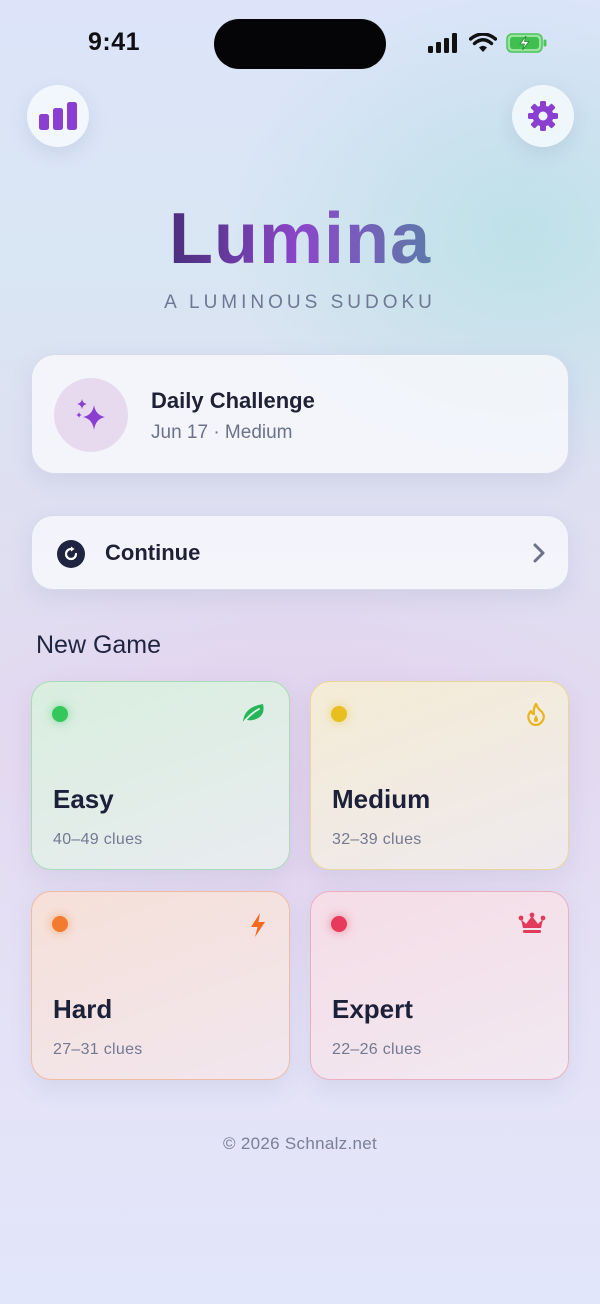  Describe the element at coordinates (377, 839) in the screenshot. I see `level-clues: 32–39 clues` at that location.